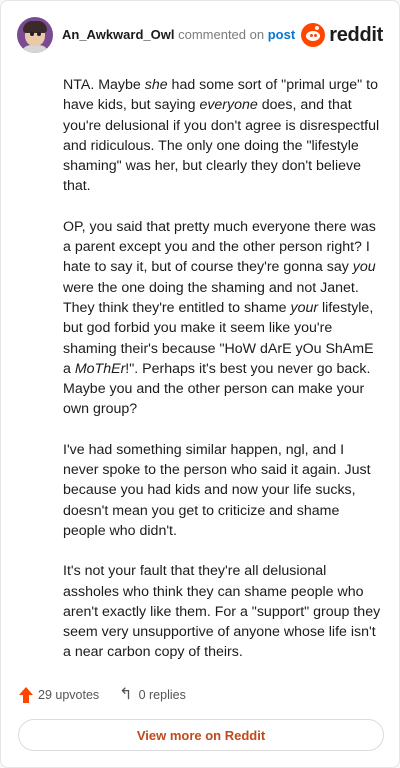  I want to click on view-more-button: View more on Reddit, so click(201, 735).